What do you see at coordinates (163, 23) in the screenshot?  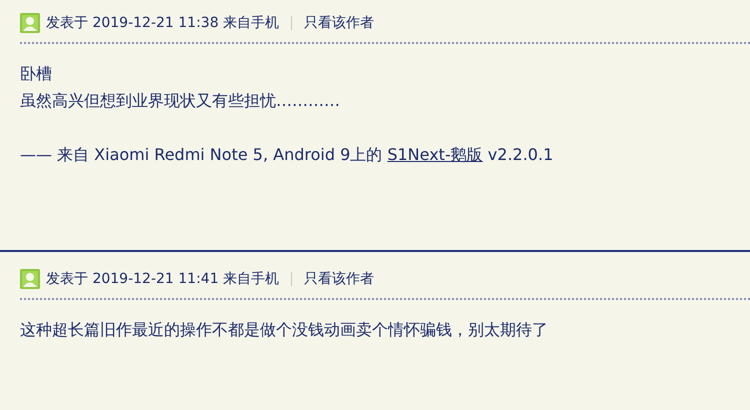 I see `post-meta: 发表于 2019-12-21 11:38 来自手机` at bounding box center [163, 23].